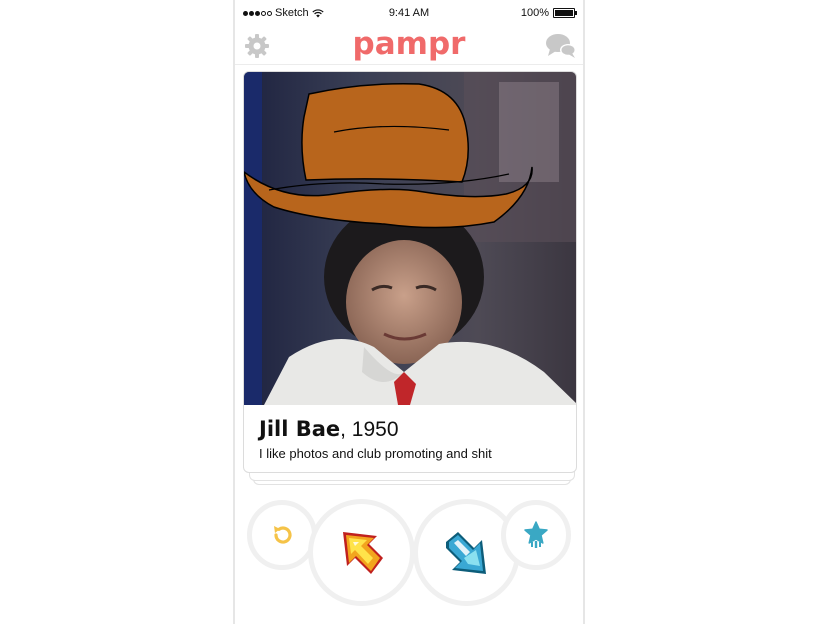 Image resolution: width=816 pixels, height=624 pixels. I want to click on action-bar, so click(409, 551).